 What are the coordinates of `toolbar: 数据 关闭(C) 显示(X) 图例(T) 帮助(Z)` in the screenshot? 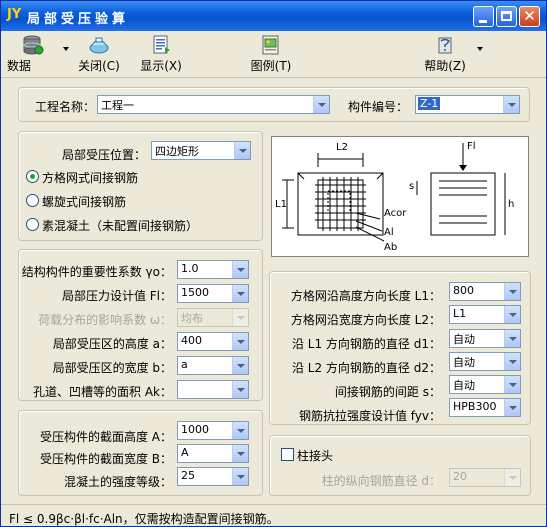 It's located at (273, 54).